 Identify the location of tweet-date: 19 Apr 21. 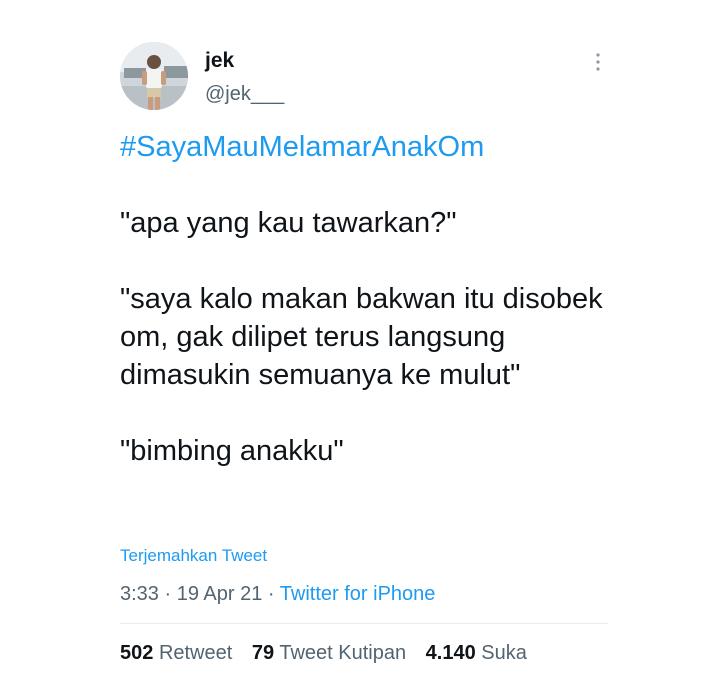
(220, 594).